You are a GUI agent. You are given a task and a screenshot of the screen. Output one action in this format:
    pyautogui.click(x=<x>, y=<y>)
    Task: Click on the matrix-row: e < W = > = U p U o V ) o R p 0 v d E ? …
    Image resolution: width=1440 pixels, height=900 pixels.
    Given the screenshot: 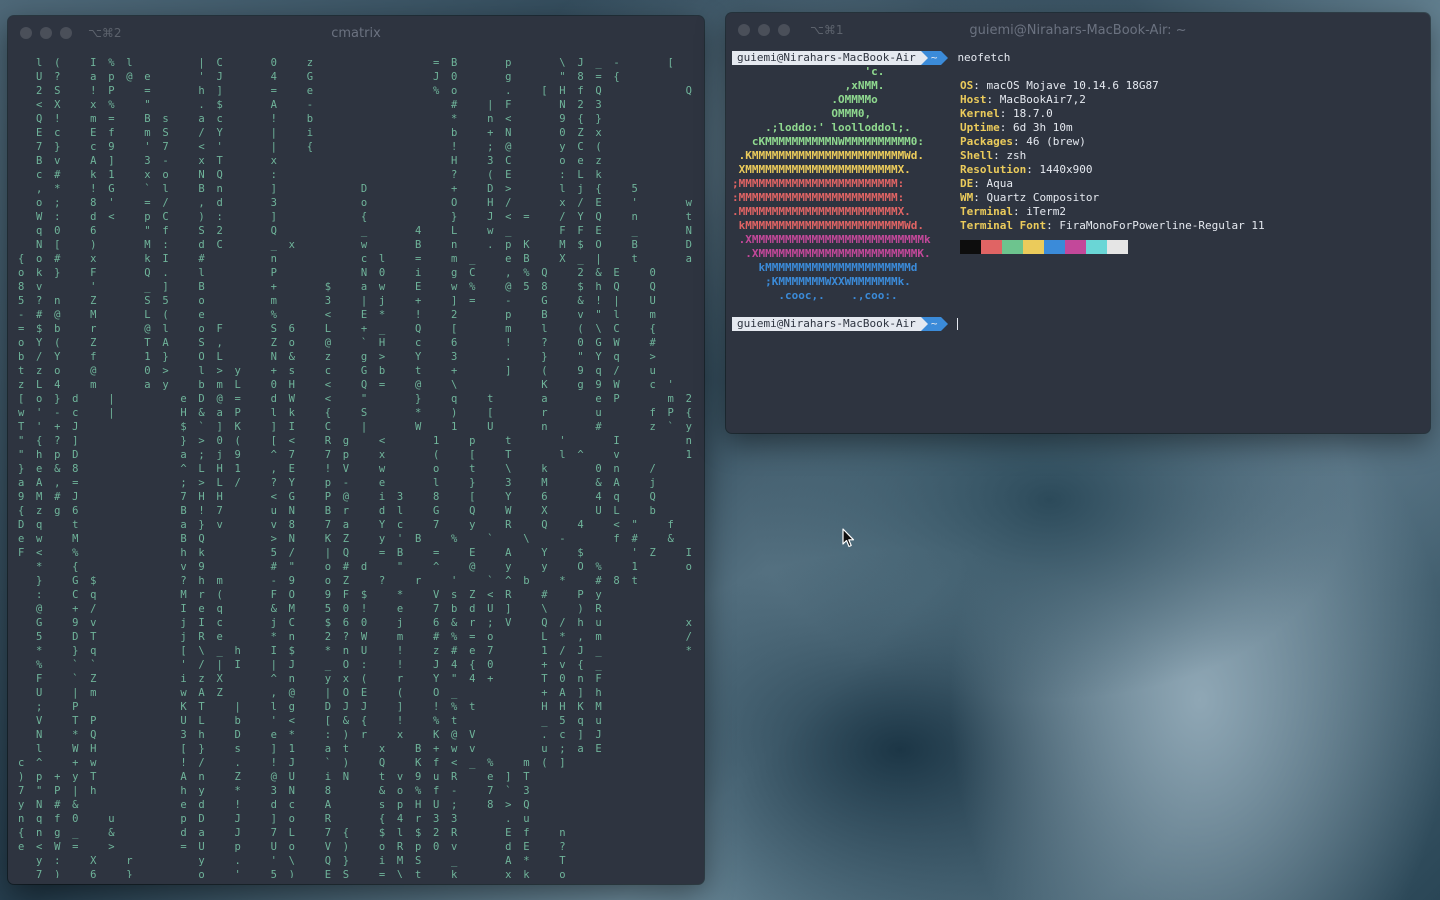 What is the action you would take?
    pyautogui.click(x=293, y=847)
    